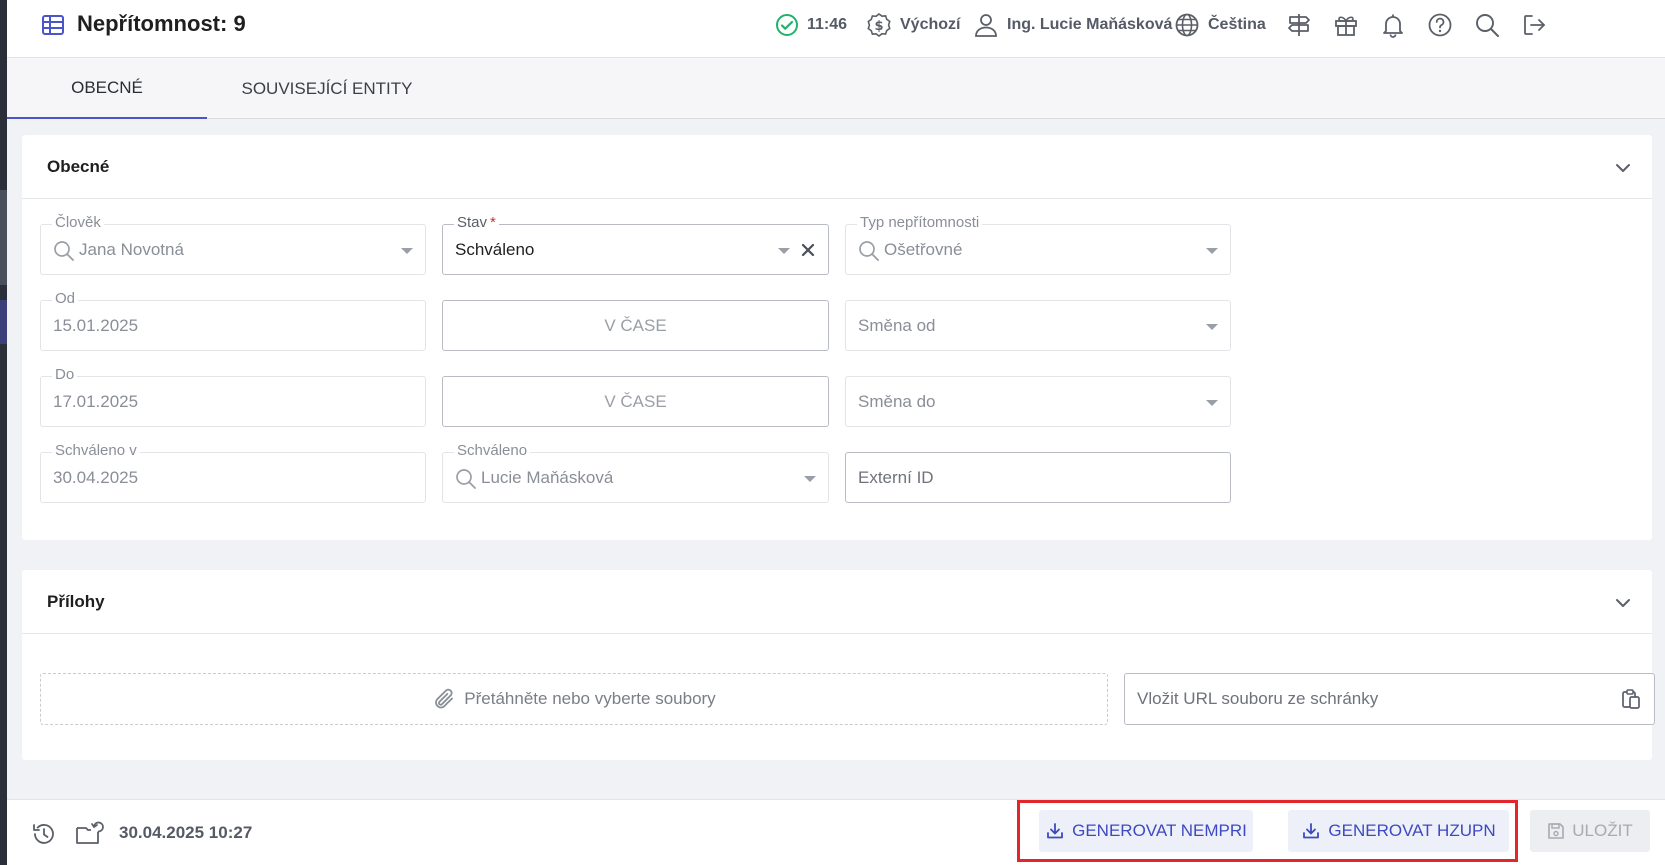 The height and width of the screenshot is (865, 1665). What do you see at coordinates (492, 450) in the screenshot?
I see `approved-by-label: Schváleno` at bounding box center [492, 450].